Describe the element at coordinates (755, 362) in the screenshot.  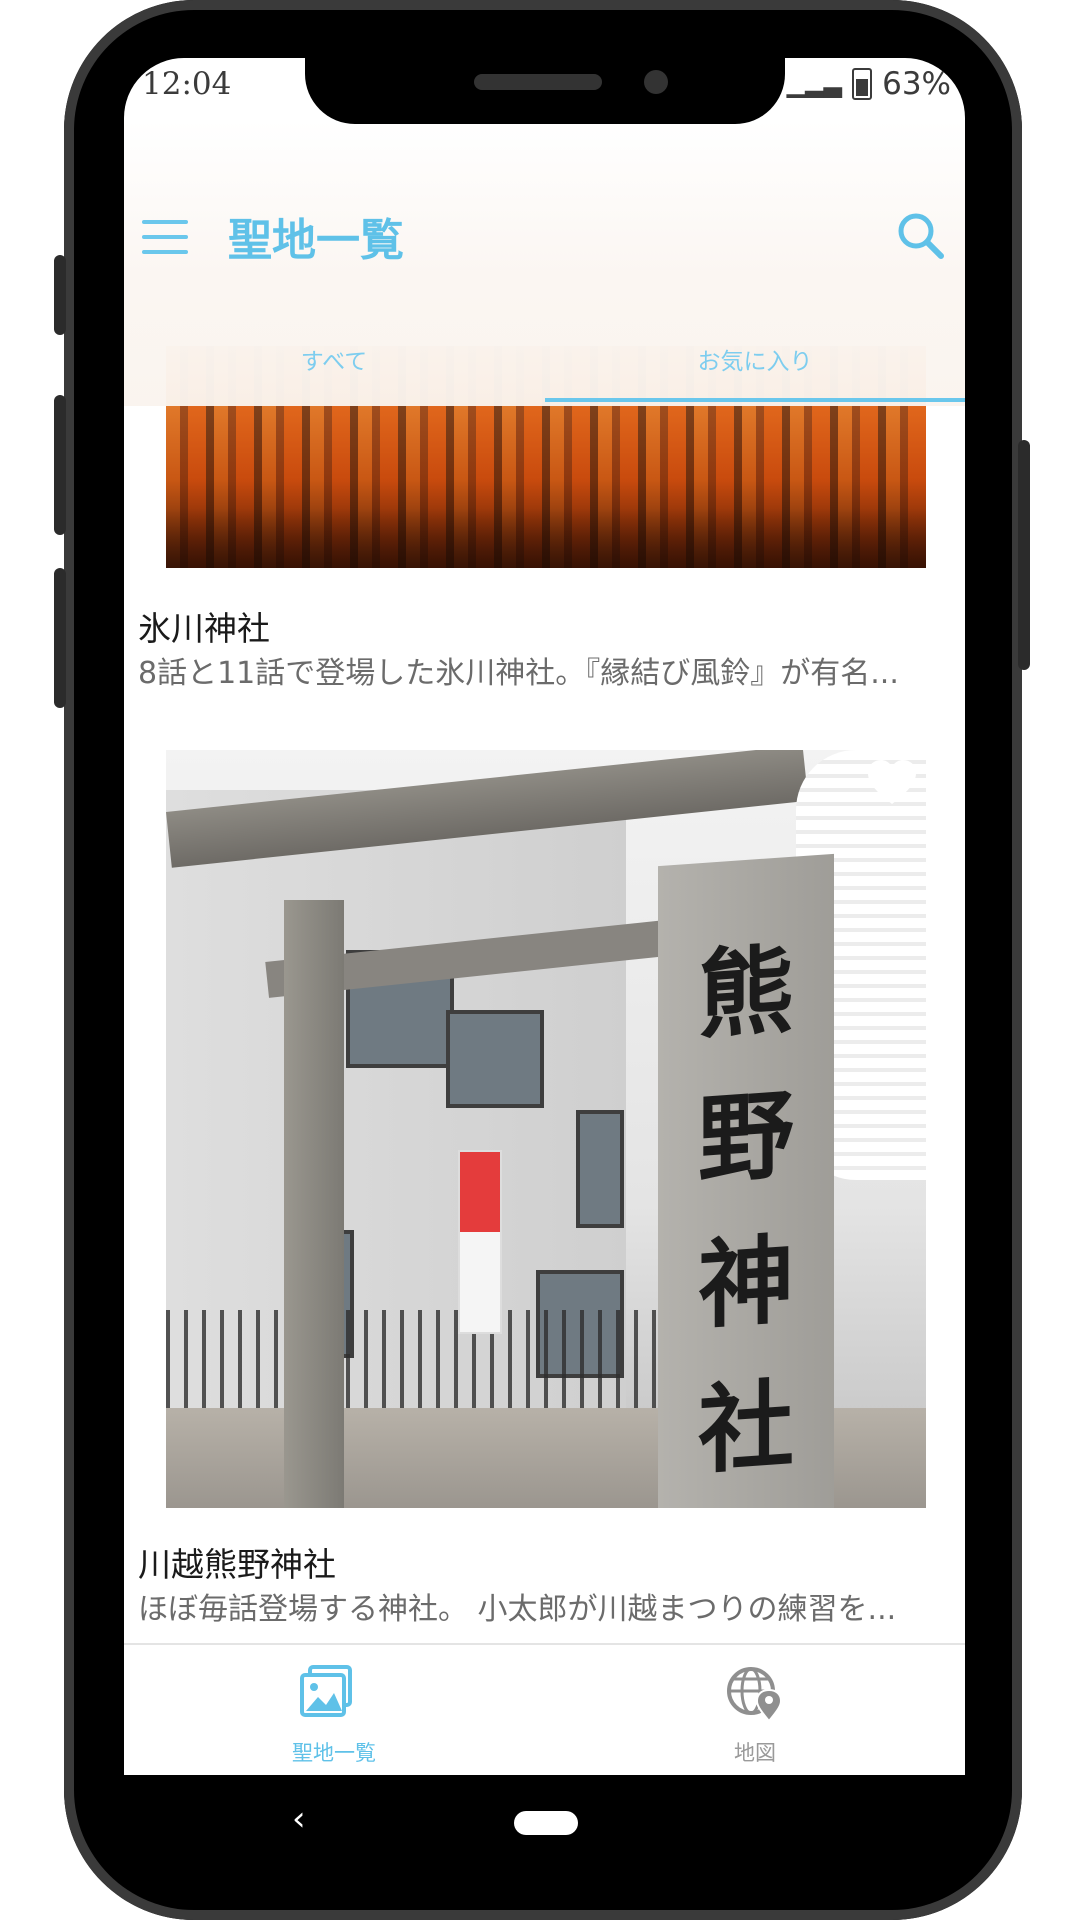
I see `tab-favorites: お気に入り` at that location.